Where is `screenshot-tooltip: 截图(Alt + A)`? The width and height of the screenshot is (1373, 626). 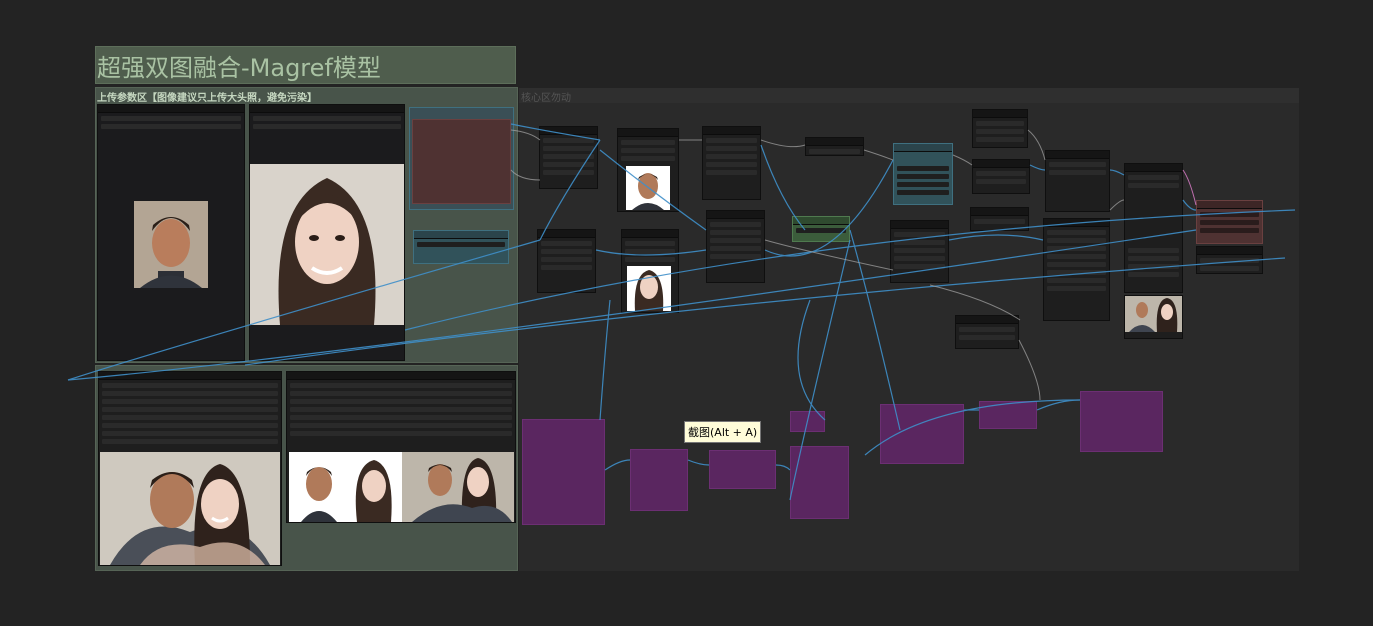 screenshot-tooltip: 截图(Alt + A) is located at coordinates (723, 432).